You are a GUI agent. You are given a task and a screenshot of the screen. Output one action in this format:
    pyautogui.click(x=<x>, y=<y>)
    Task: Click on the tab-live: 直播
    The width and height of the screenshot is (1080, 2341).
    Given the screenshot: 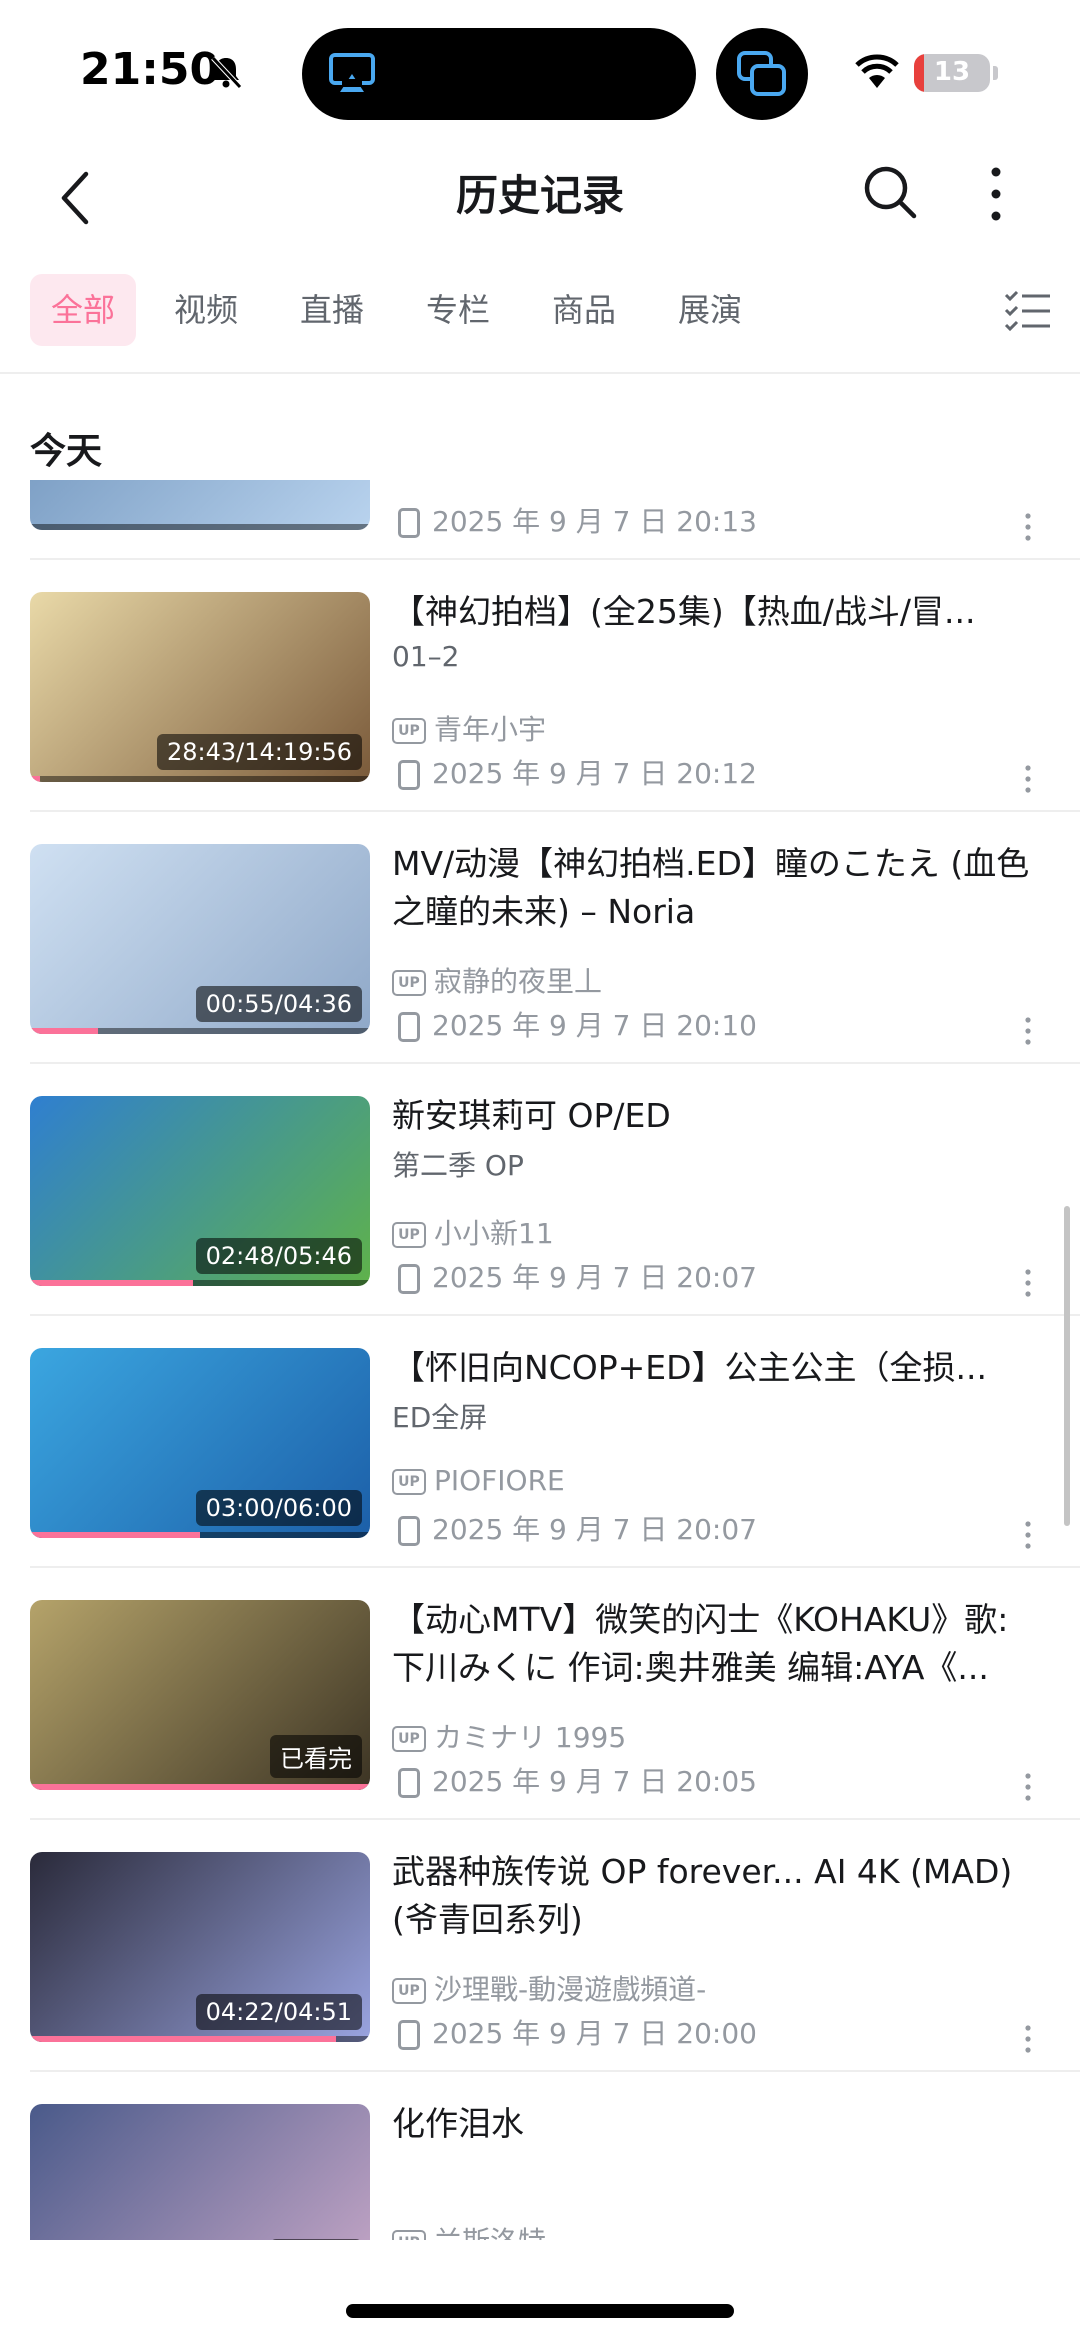 What is the action you would take?
    pyautogui.click(x=332, y=310)
    